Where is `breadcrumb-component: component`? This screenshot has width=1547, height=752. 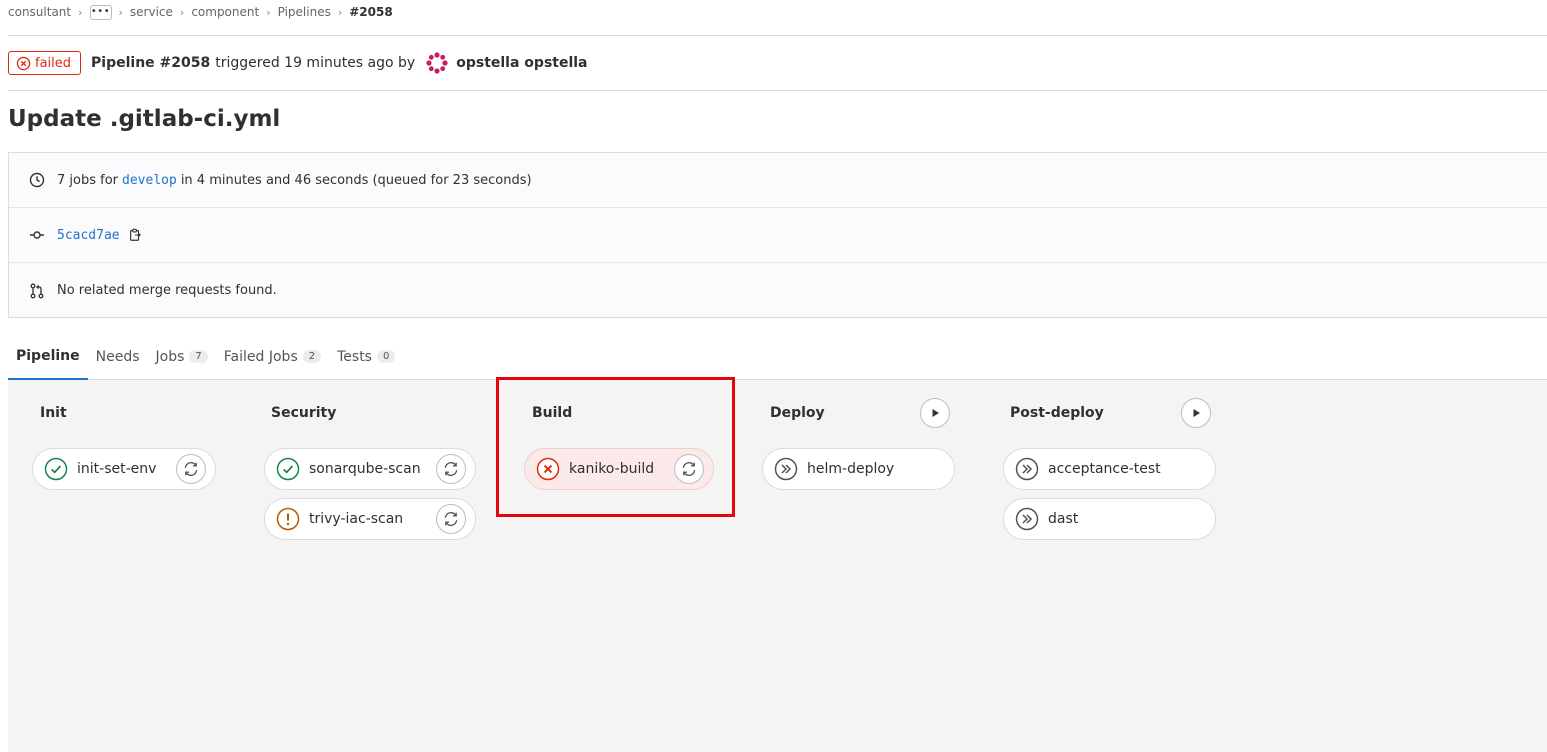
breadcrumb-component: component is located at coordinates (225, 12).